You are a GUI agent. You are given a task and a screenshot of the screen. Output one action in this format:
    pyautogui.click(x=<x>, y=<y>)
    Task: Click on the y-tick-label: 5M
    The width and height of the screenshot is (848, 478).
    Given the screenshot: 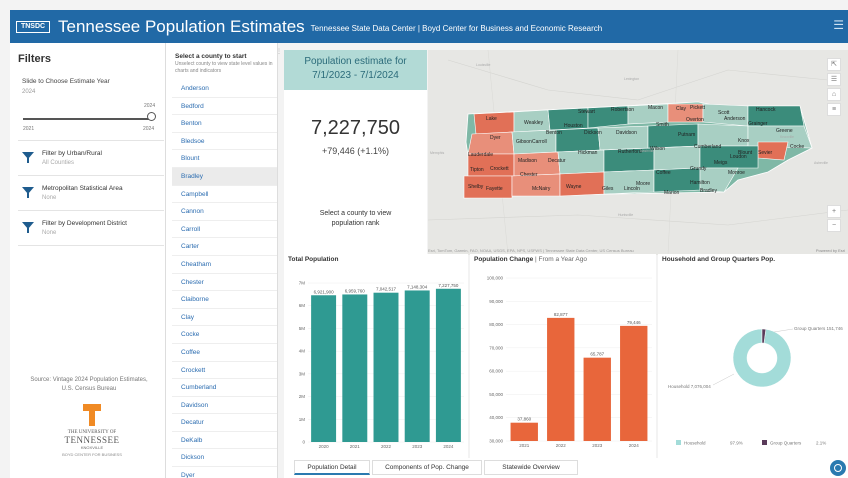 What is the action you would take?
    pyautogui.click(x=302, y=328)
    